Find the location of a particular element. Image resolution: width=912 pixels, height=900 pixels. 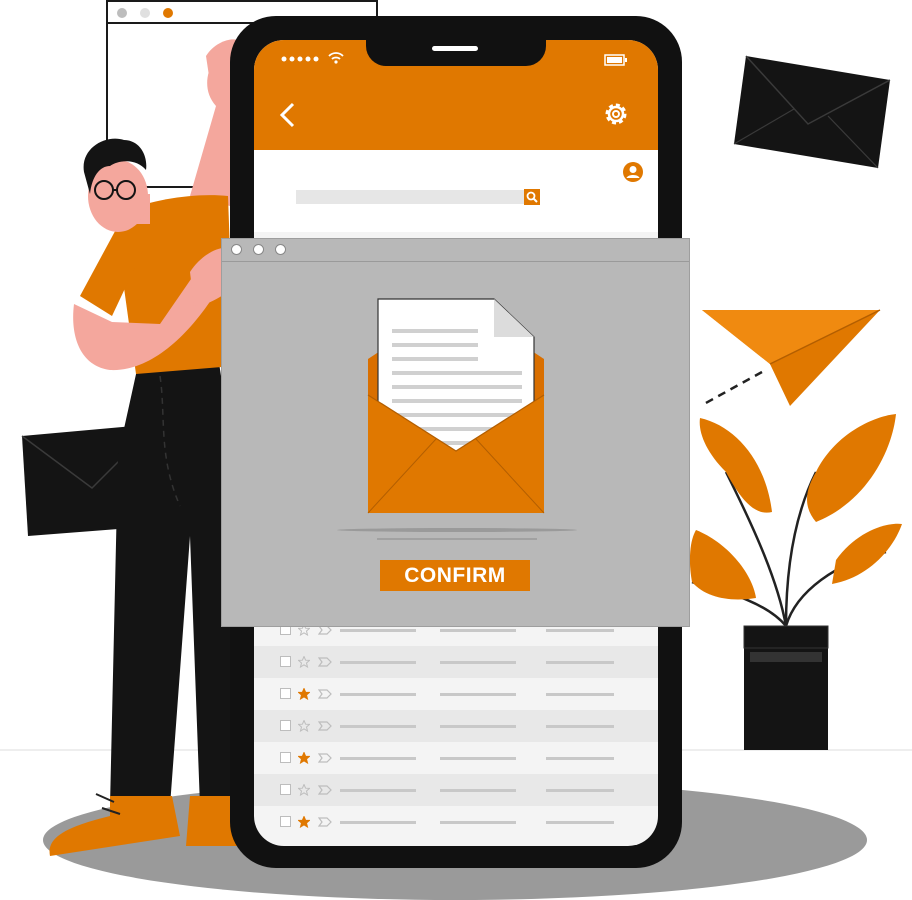

divider-lines is located at coordinates (457, 534).